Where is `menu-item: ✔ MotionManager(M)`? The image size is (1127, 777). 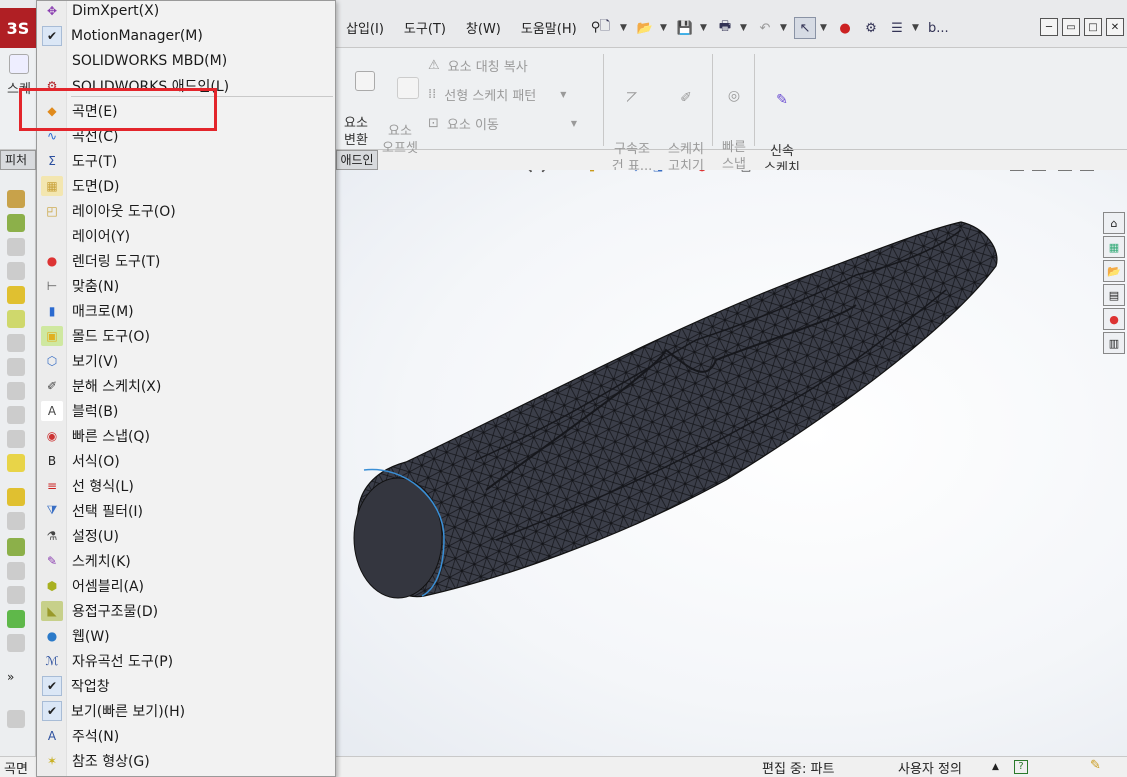
menu-item: ✔ MotionManager(M) is located at coordinates (186, 35).